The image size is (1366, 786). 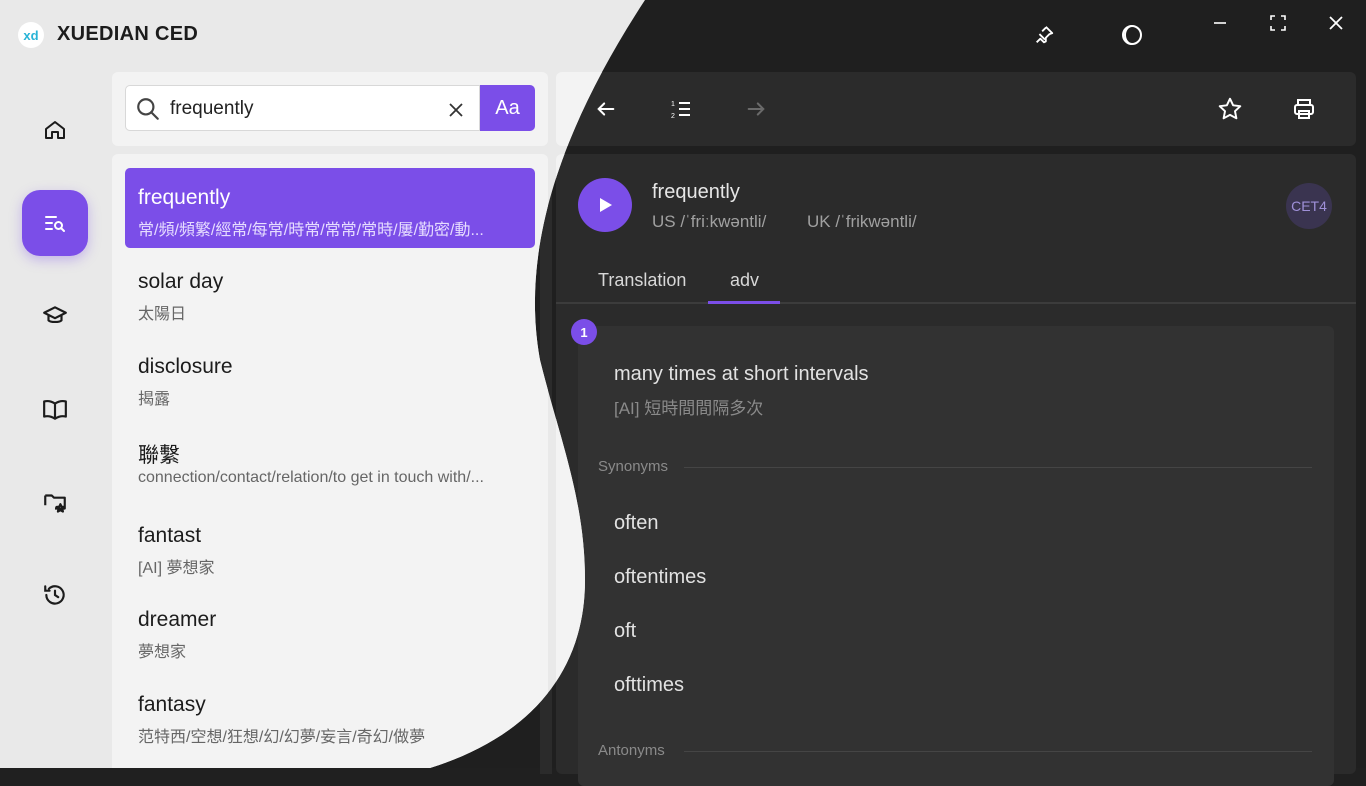 What do you see at coordinates (128, 34) in the screenshot?
I see `app-title: XUEDIAN CED` at bounding box center [128, 34].